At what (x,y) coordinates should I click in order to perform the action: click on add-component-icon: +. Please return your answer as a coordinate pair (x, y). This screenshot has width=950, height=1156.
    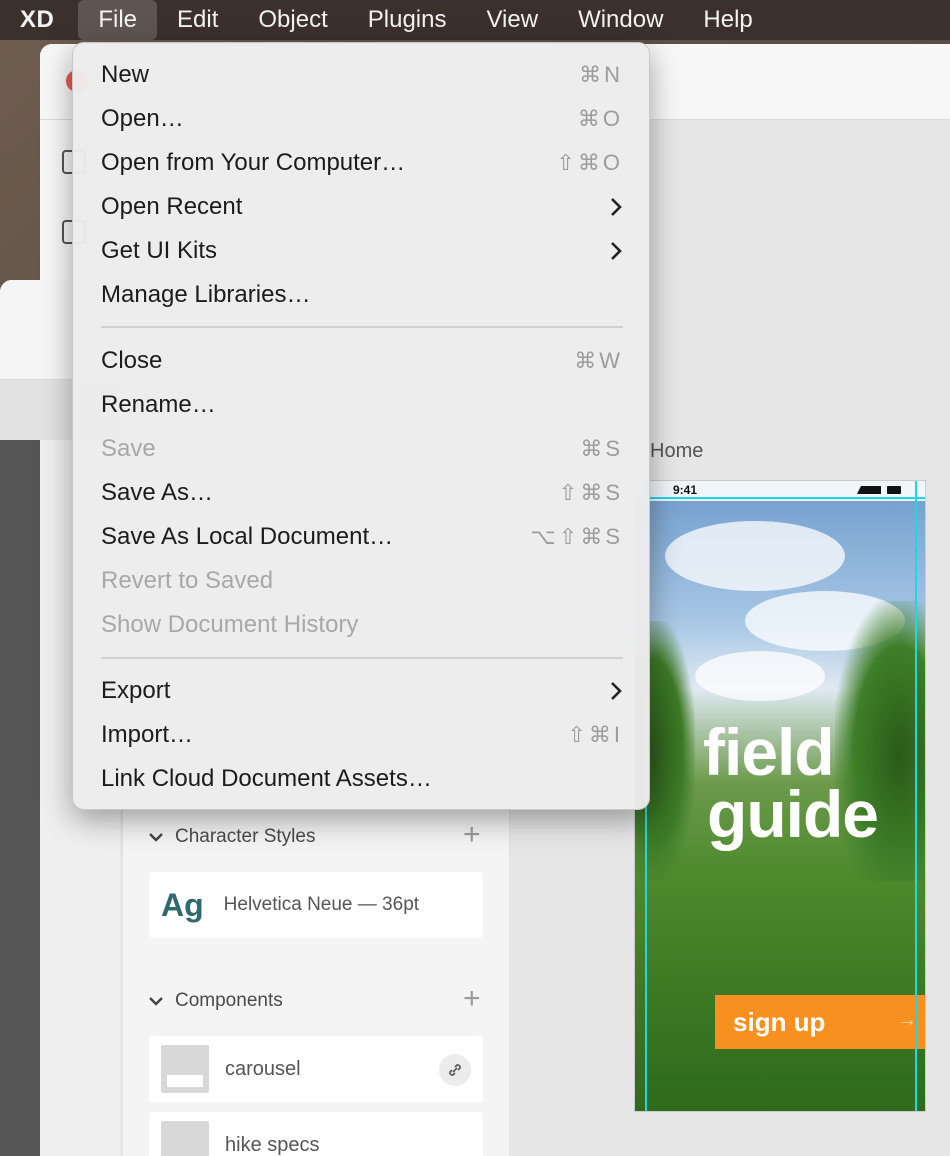
    Looking at the image, I should click on (472, 999).